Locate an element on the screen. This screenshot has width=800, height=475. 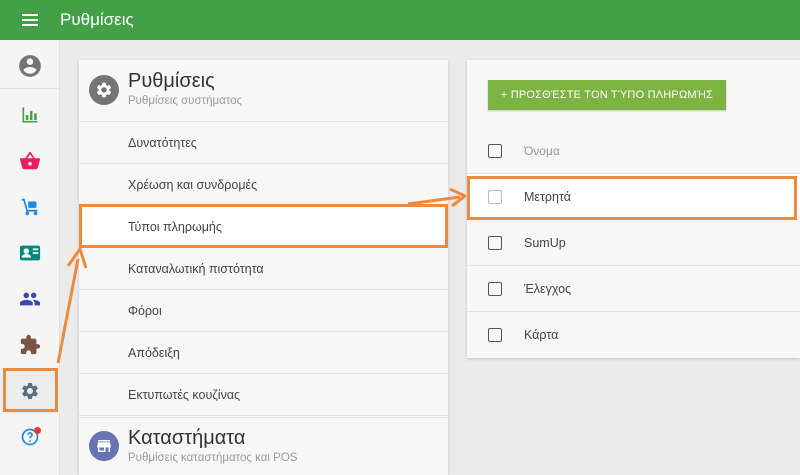
nav-reports is located at coordinates (30, 115).